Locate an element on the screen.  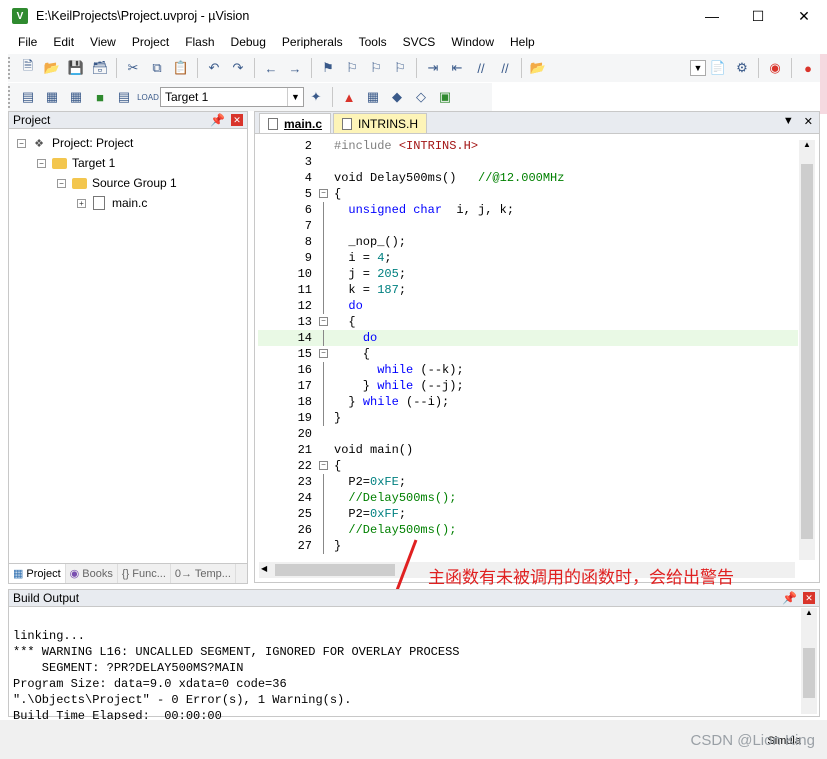
undo-icon: ↶ is located at coordinates (214, 68).